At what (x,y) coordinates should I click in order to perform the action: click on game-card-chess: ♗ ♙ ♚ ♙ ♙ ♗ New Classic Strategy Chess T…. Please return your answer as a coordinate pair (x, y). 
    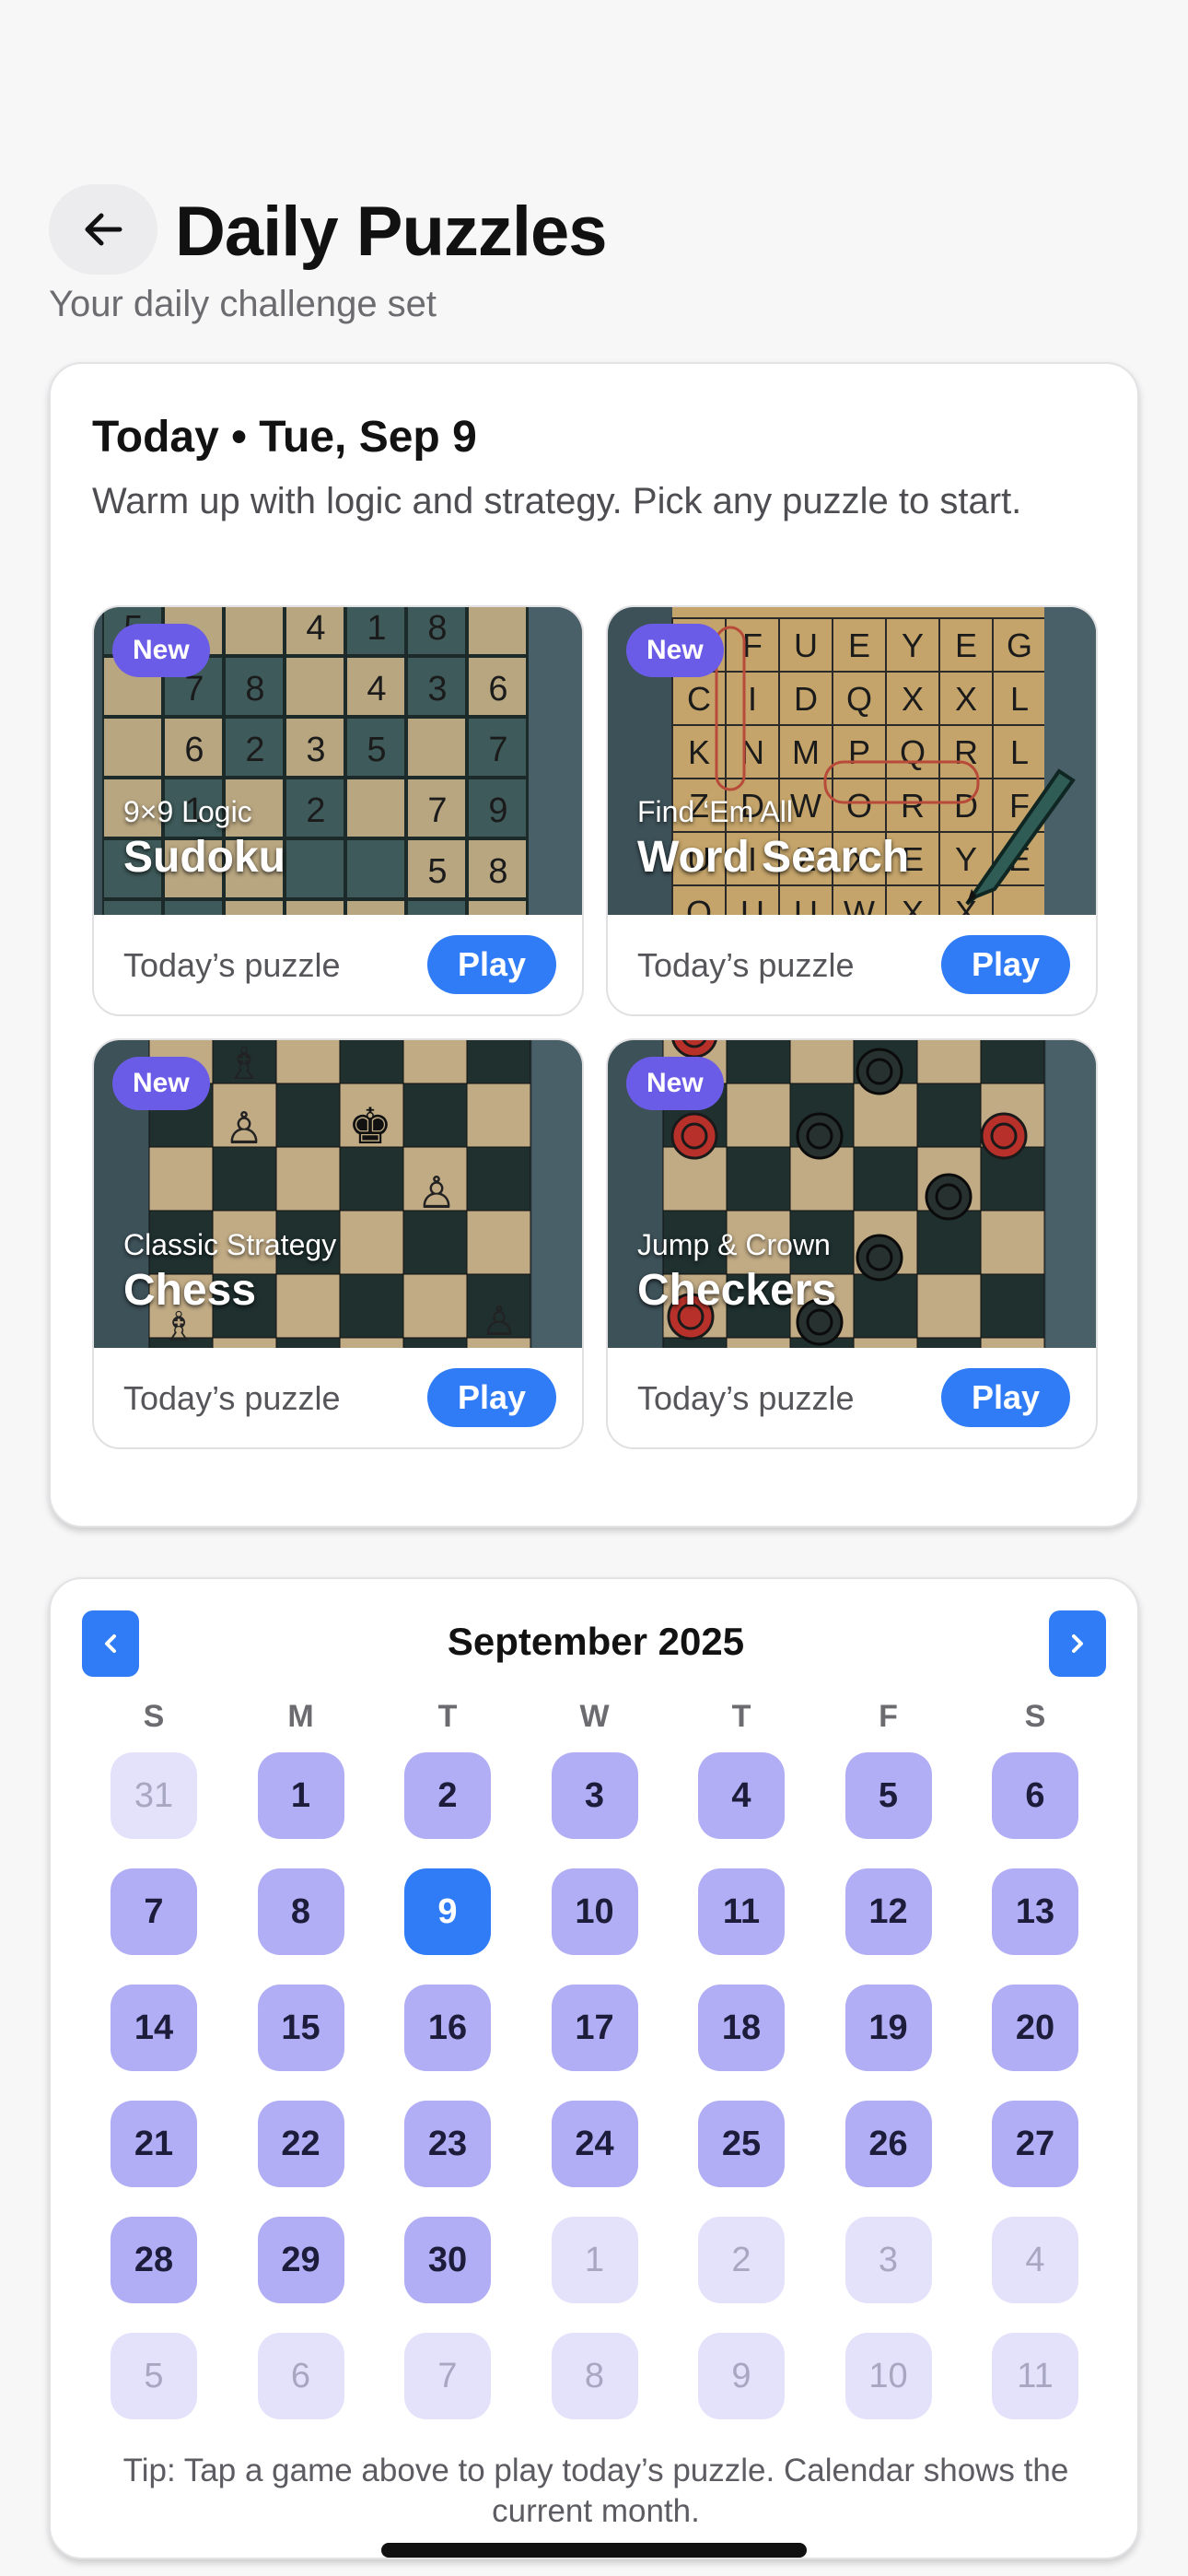
    Looking at the image, I should click on (338, 1243).